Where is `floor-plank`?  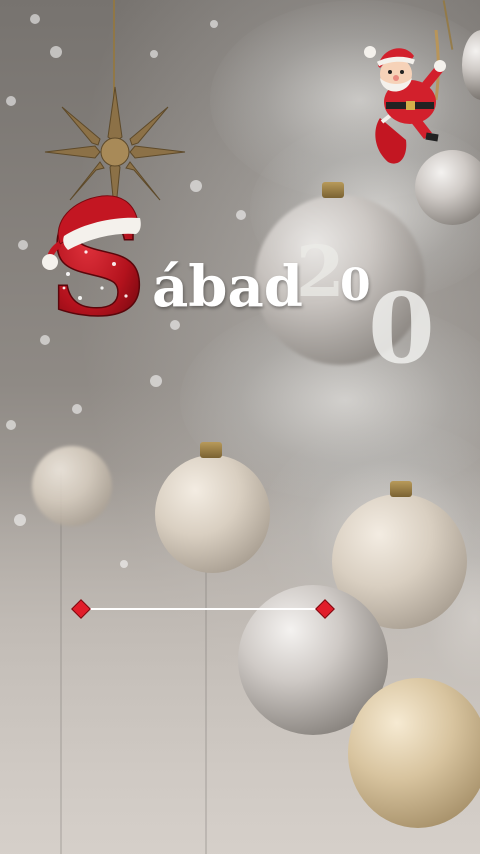
floor-plank is located at coordinates (61, 662).